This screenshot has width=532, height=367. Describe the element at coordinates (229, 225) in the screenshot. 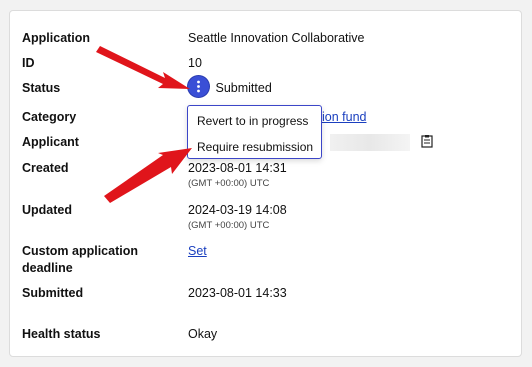

I see `updated-timezone: (GMT +00:00) UTC` at that location.